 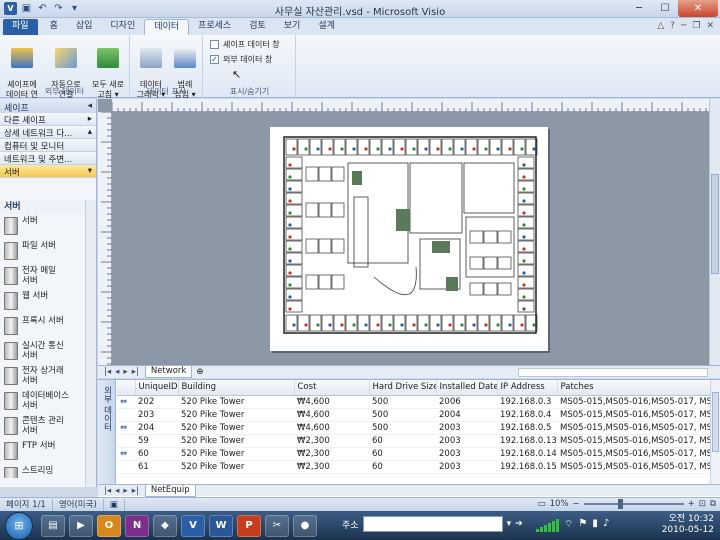 I want to click on data-vertical-scrollbar, so click(x=715, y=433).